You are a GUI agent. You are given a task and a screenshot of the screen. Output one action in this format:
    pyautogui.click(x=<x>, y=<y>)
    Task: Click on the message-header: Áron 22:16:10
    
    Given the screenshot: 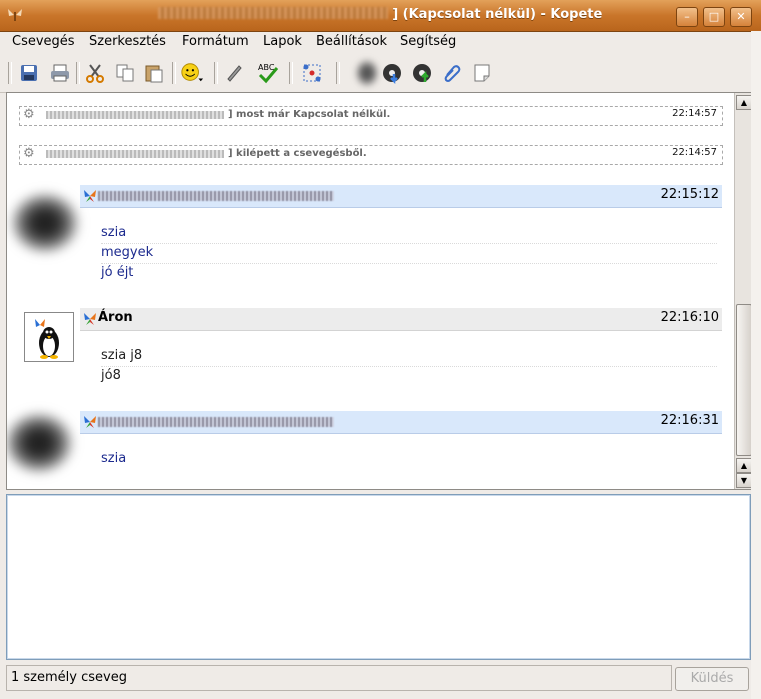 What is the action you would take?
    pyautogui.click(x=401, y=319)
    